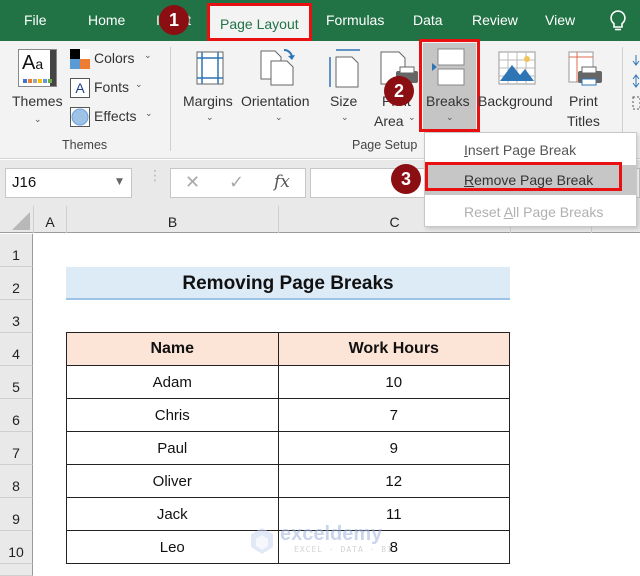  Describe the element at coordinates (16, 481) in the screenshot. I see `row-header: 8` at that location.